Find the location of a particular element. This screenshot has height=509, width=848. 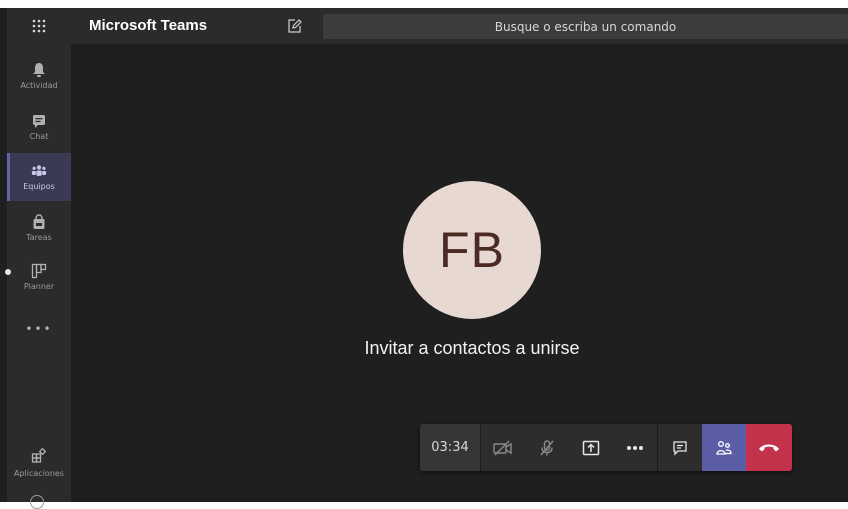

mic-toggle-button is located at coordinates (547, 447).